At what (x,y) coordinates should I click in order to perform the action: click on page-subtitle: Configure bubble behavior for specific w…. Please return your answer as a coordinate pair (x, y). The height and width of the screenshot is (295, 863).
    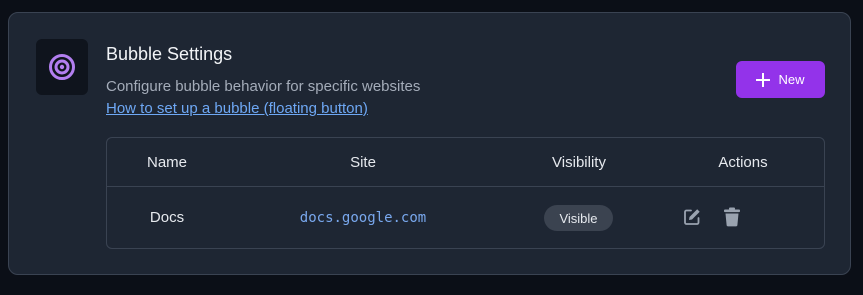
    Looking at the image, I should click on (263, 86).